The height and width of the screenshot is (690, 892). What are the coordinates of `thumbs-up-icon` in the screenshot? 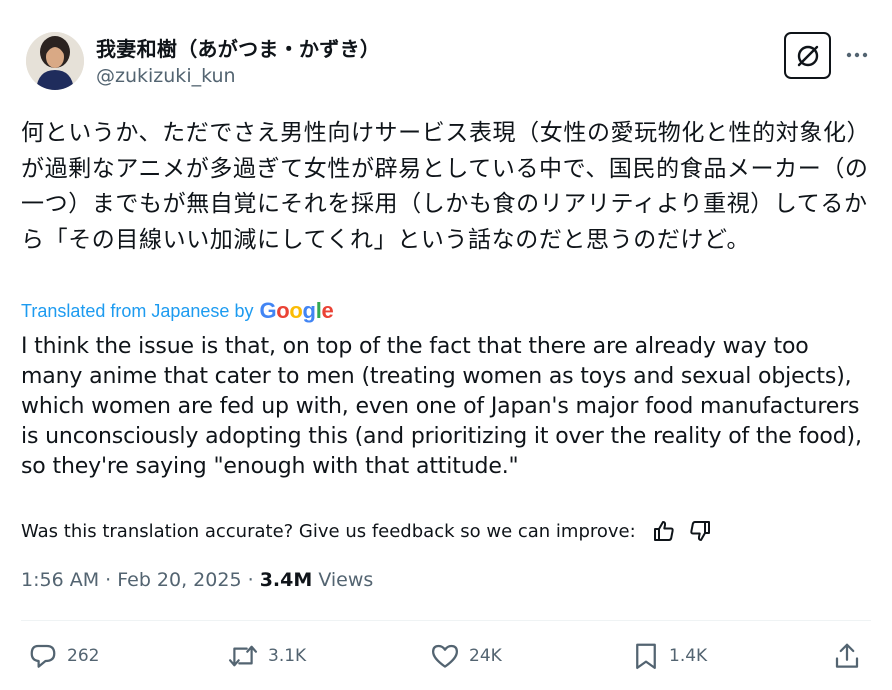 It's located at (663, 531).